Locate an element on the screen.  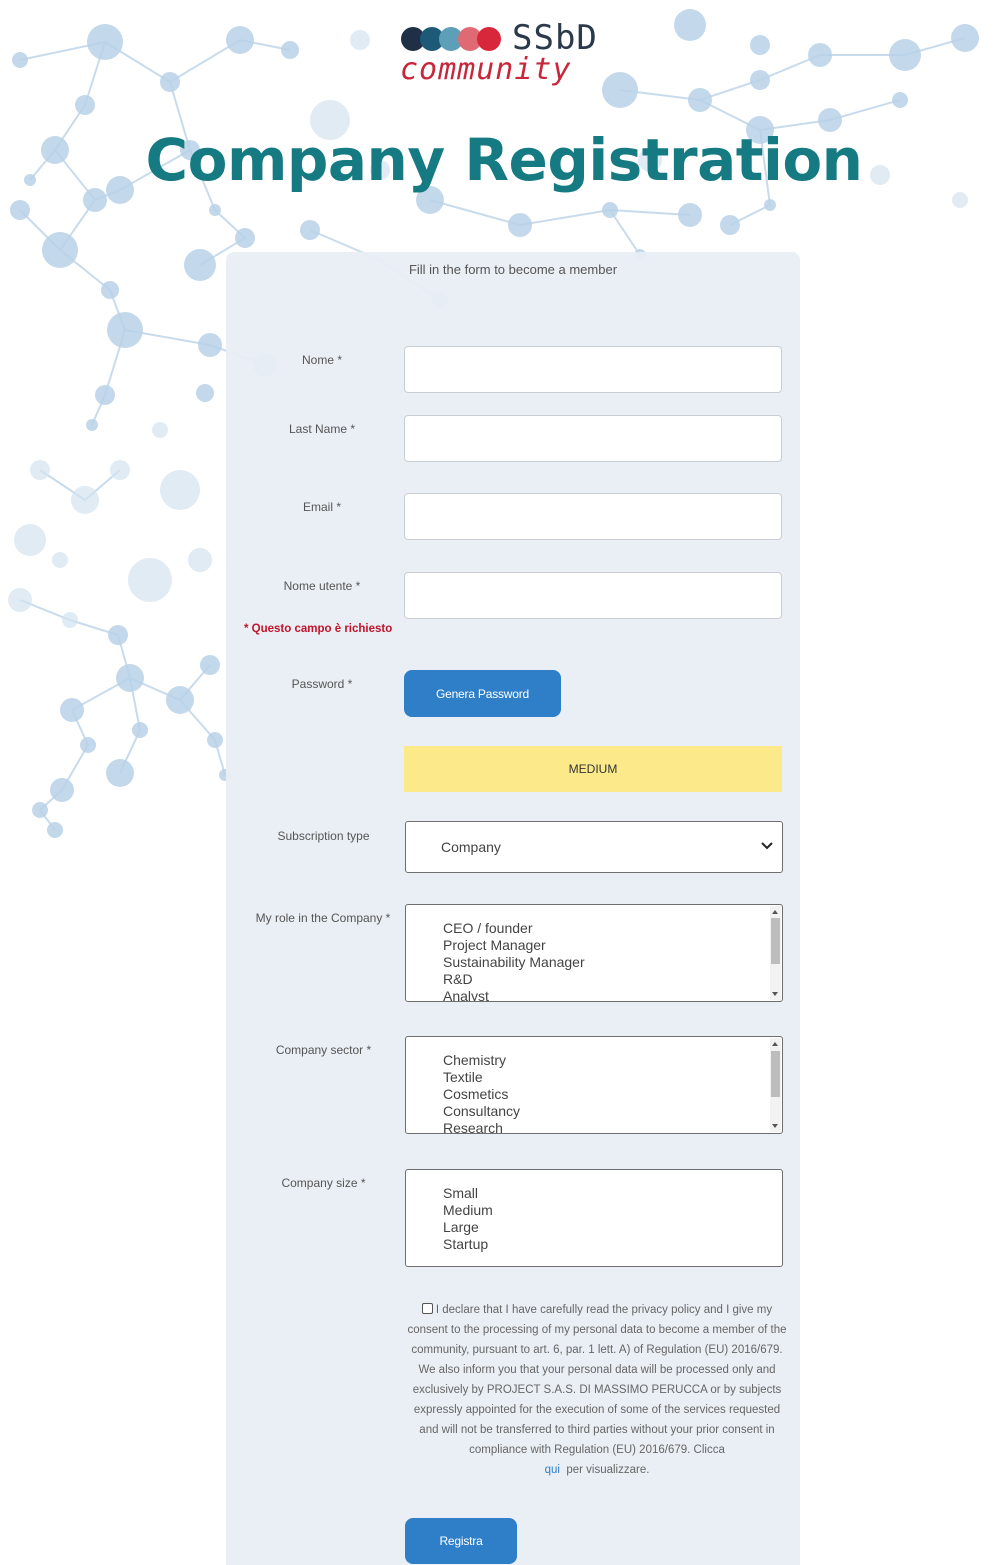
size-option: Small is located at coordinates (460, 1193).